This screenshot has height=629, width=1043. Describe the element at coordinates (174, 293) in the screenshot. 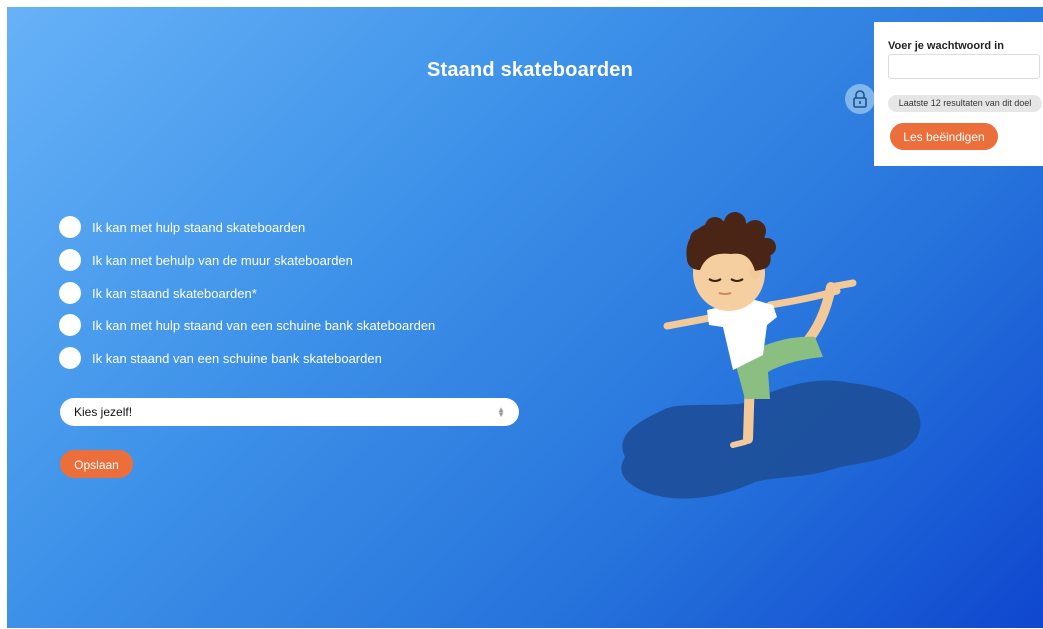

I see `option-label: Ik kan staand skateboarden*` at that location.